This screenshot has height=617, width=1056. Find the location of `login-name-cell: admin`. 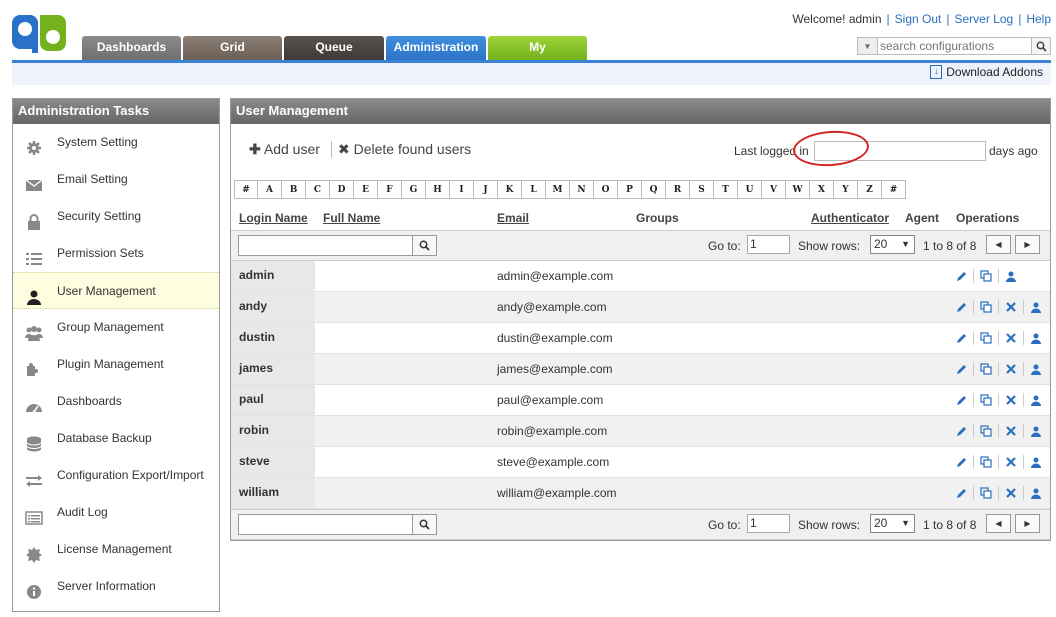

login-name-cell: admin is located at coordinates (273, 276).